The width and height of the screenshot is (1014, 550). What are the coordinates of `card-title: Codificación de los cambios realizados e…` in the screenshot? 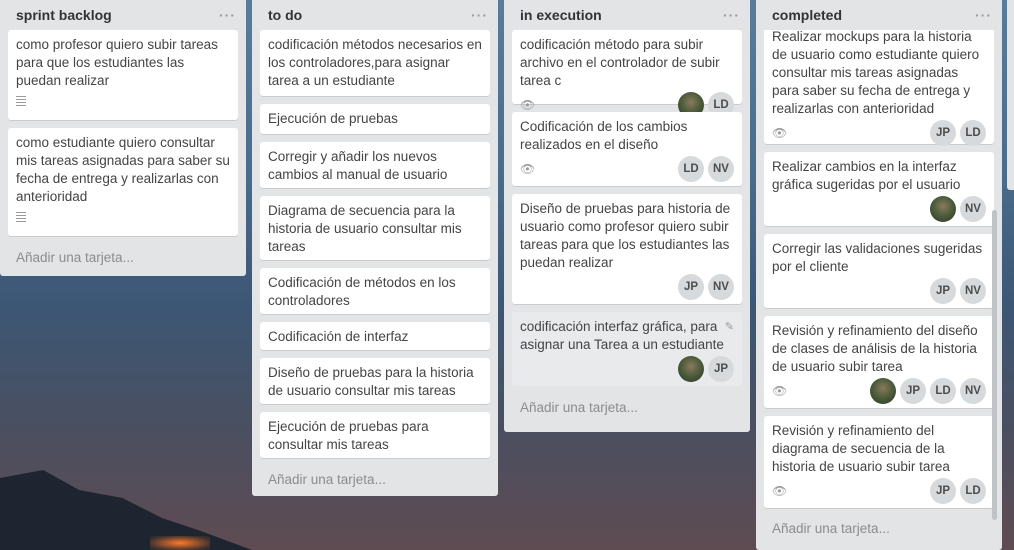 It's located at (604, 135).